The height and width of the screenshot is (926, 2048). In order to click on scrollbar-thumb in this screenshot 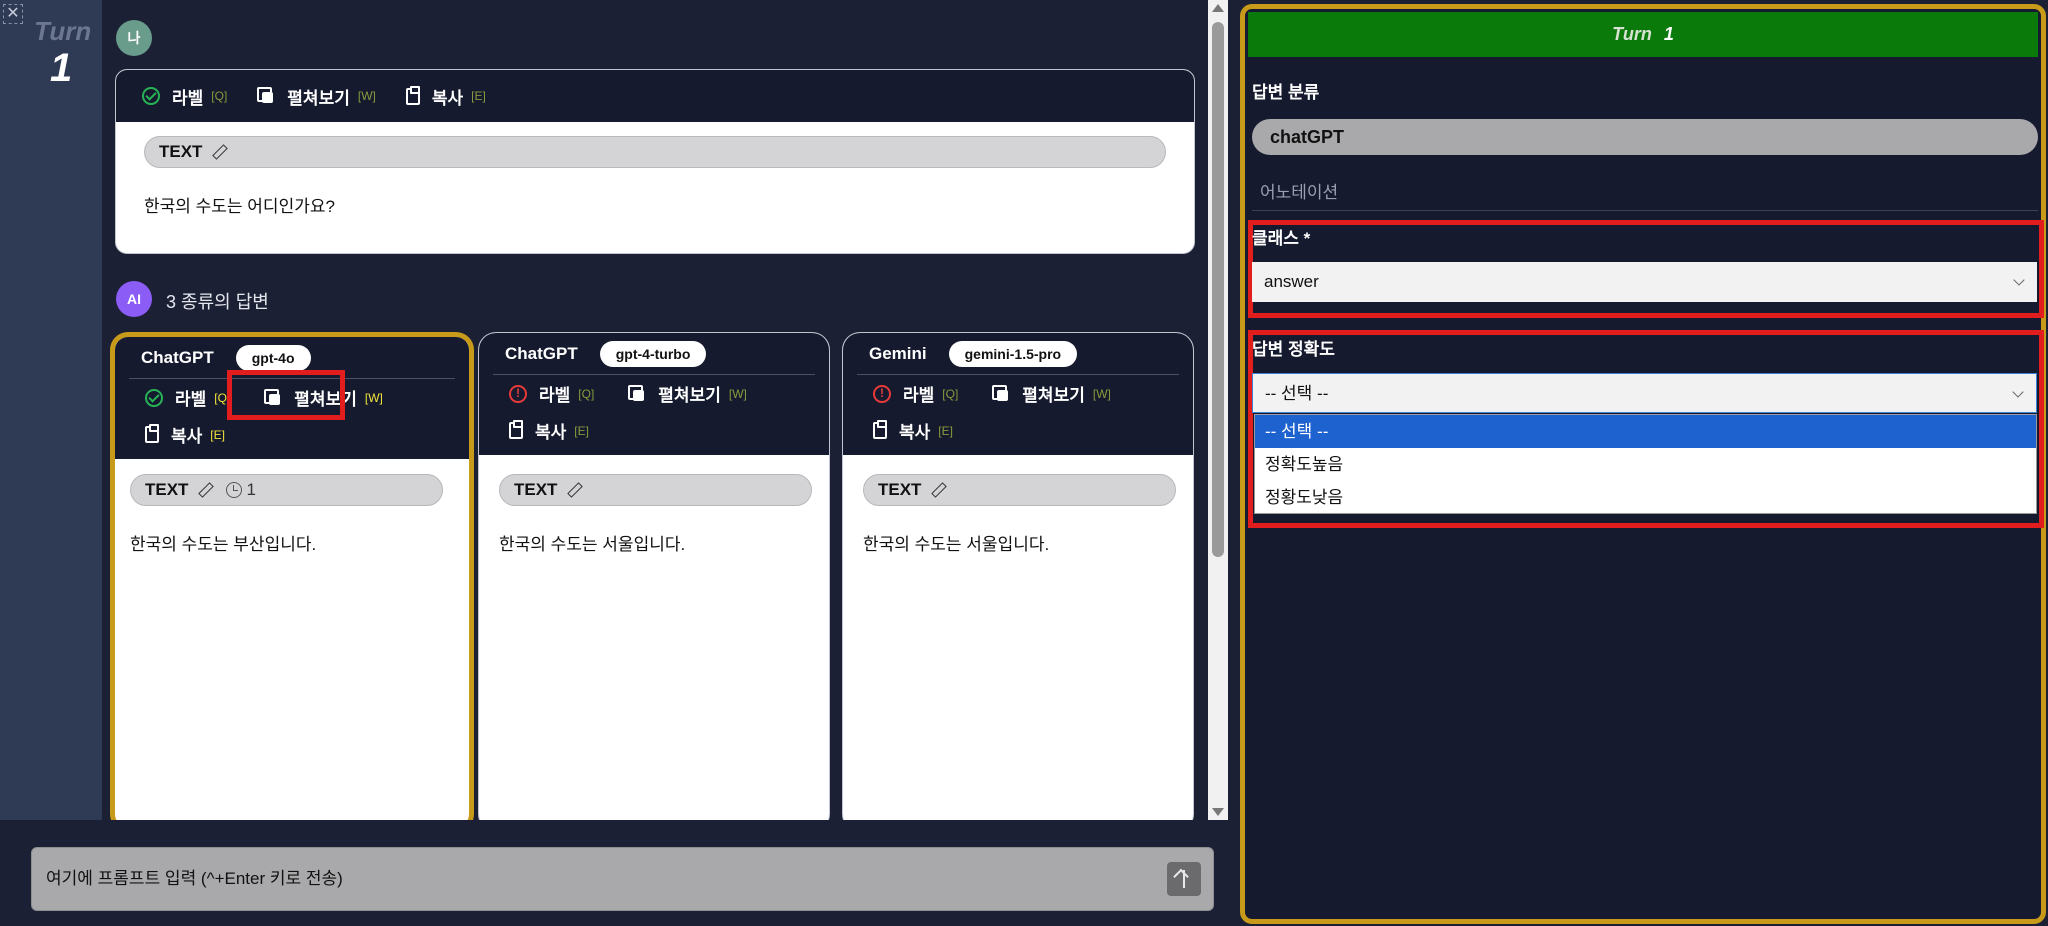, I will do `click(1218, 289)`.